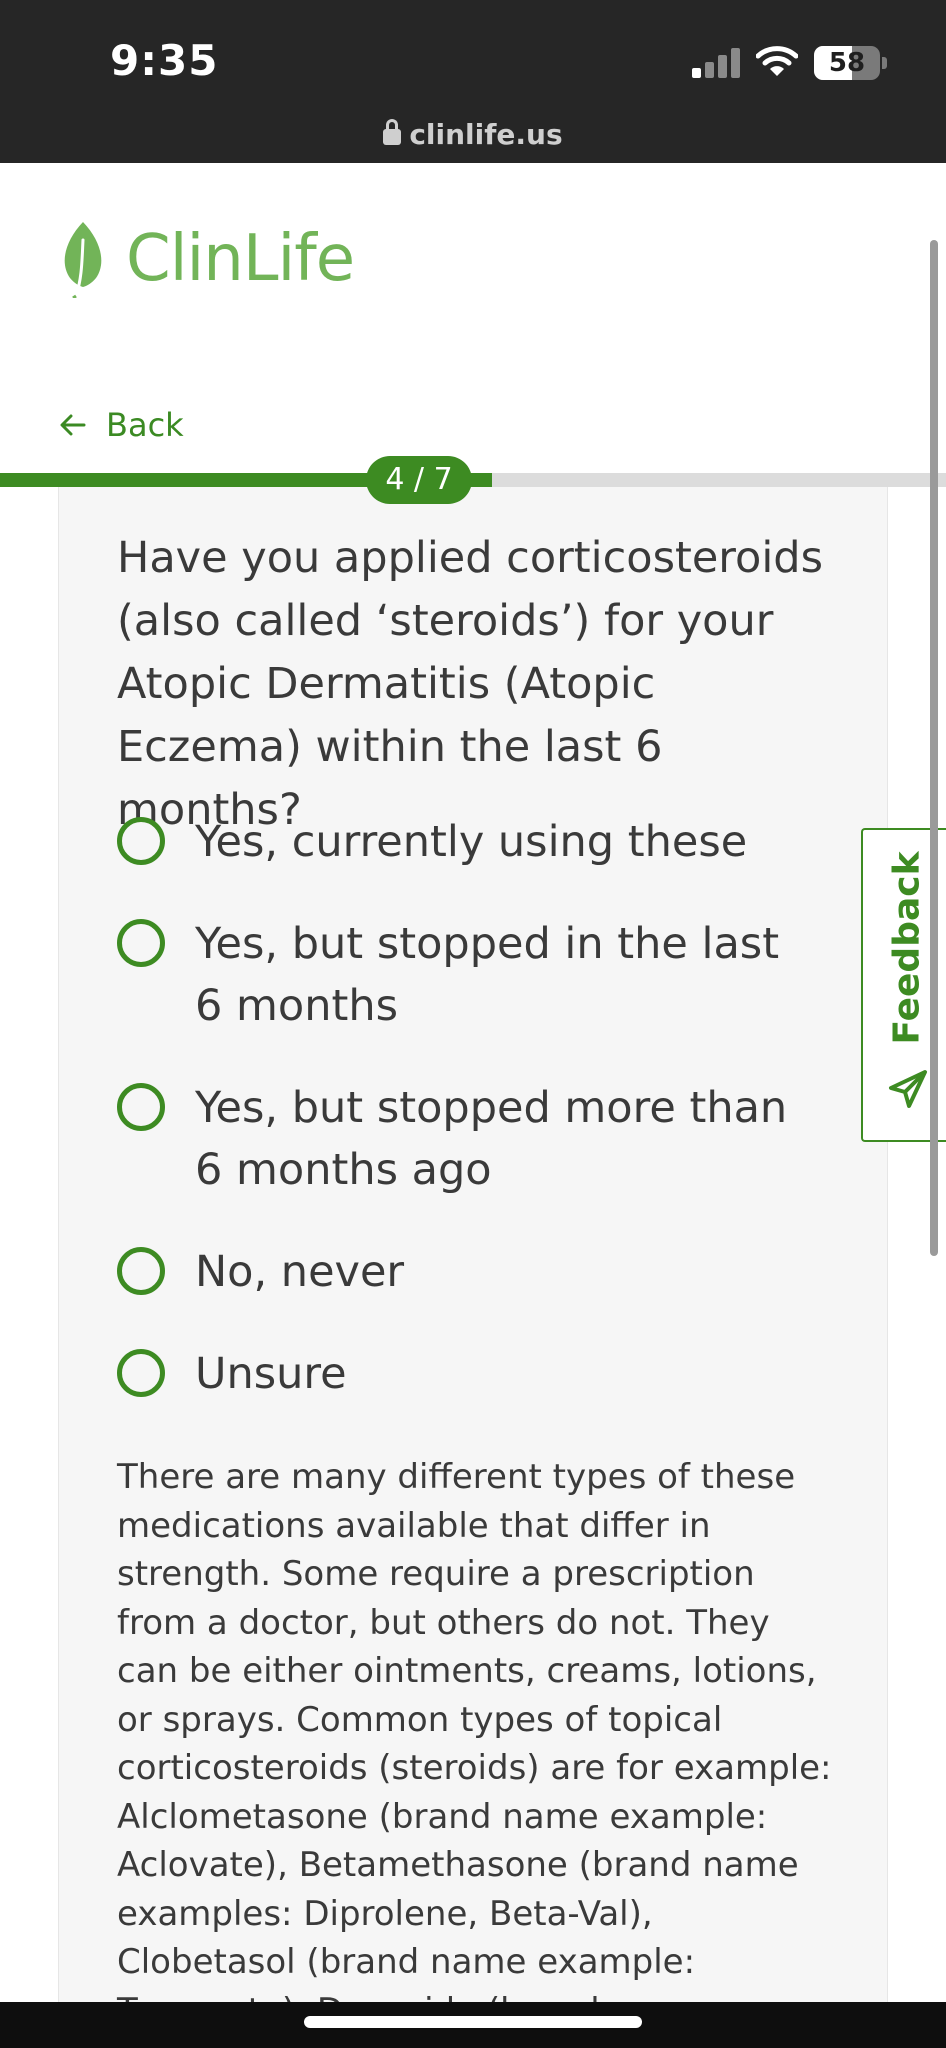 The width and height of the screenshot is (946, 2048). I want to click on leaf-icon, so click(83, 260).